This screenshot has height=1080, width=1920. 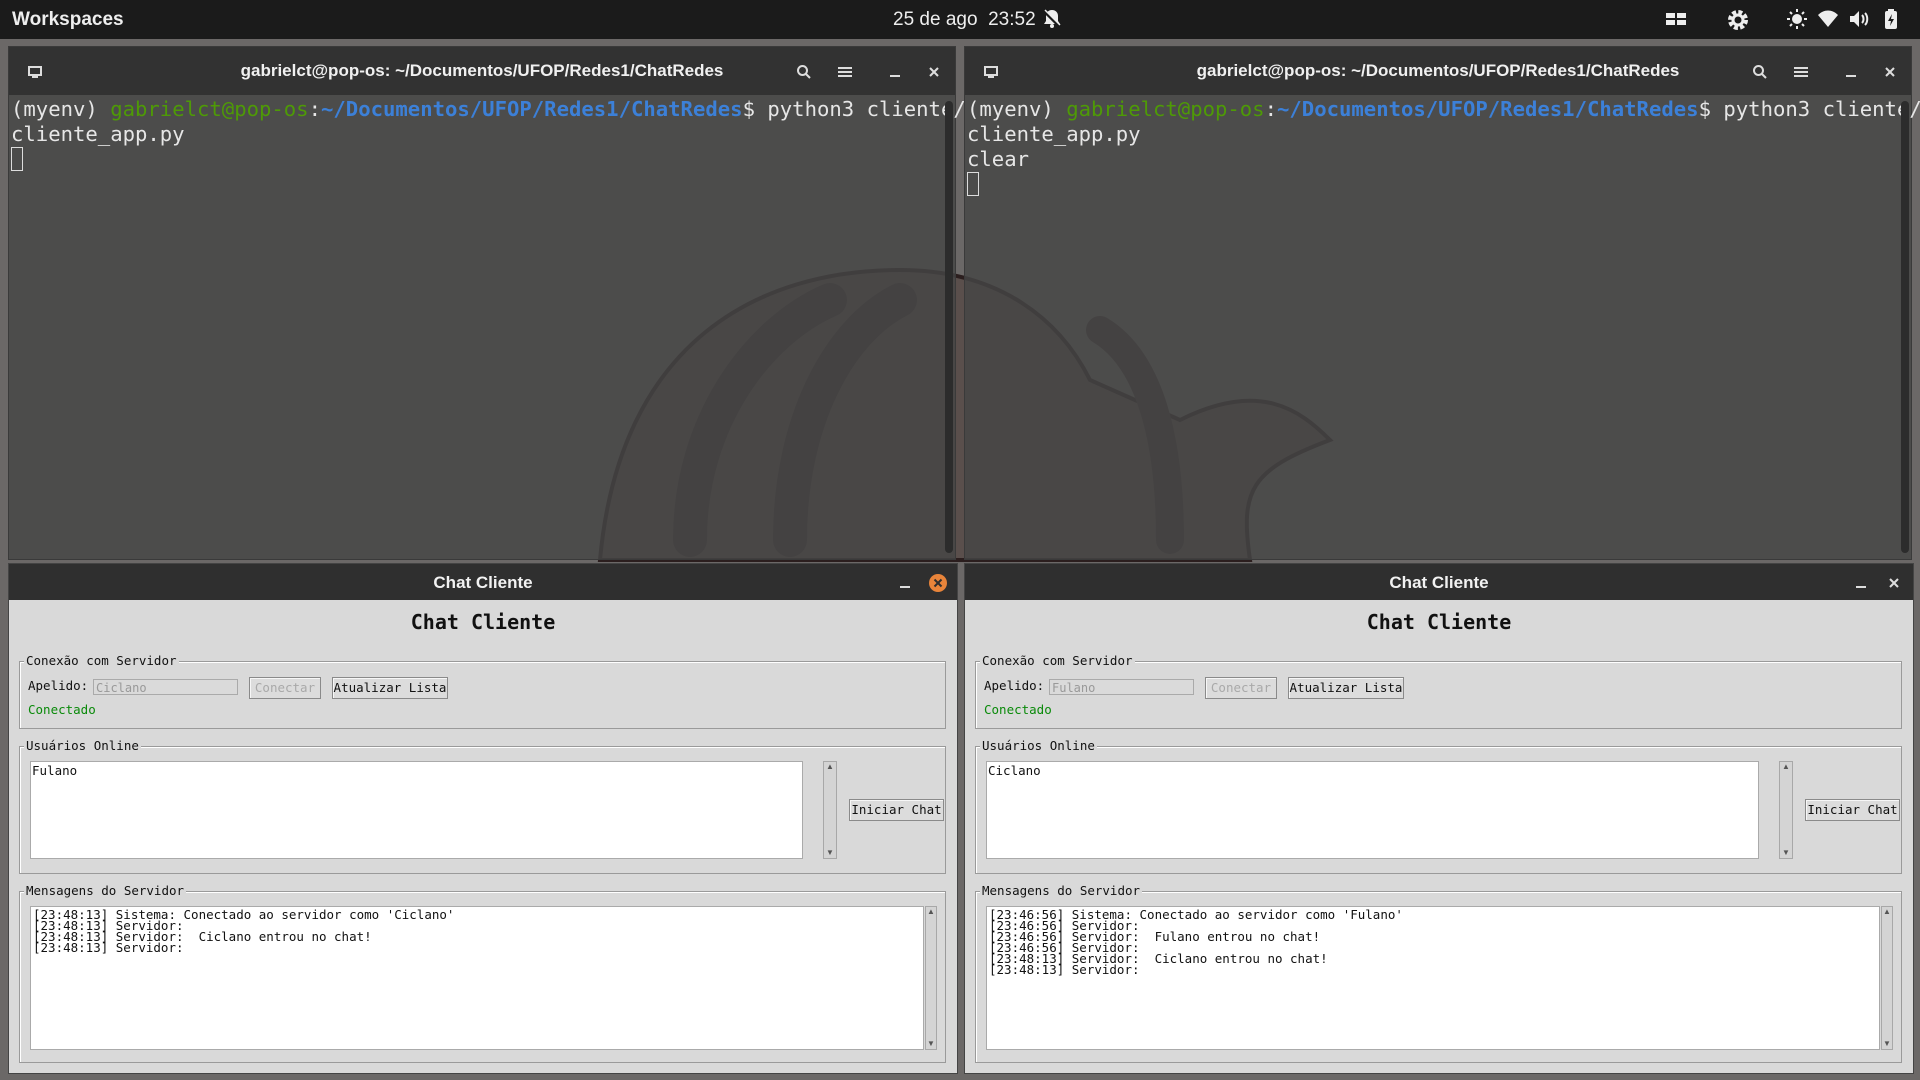 I want to click on system-top-bar: Workspaces 25 de ago 23:52, so click(x=960, y=19).